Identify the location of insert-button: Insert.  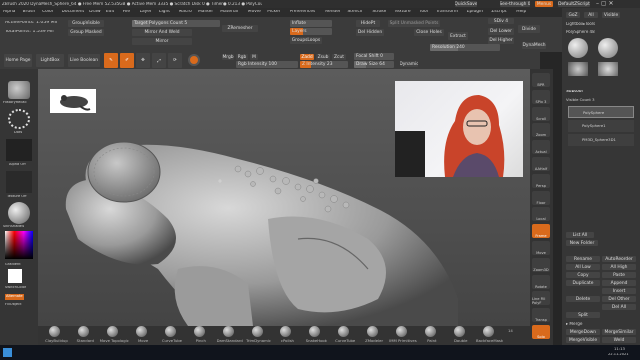
(619, 291).